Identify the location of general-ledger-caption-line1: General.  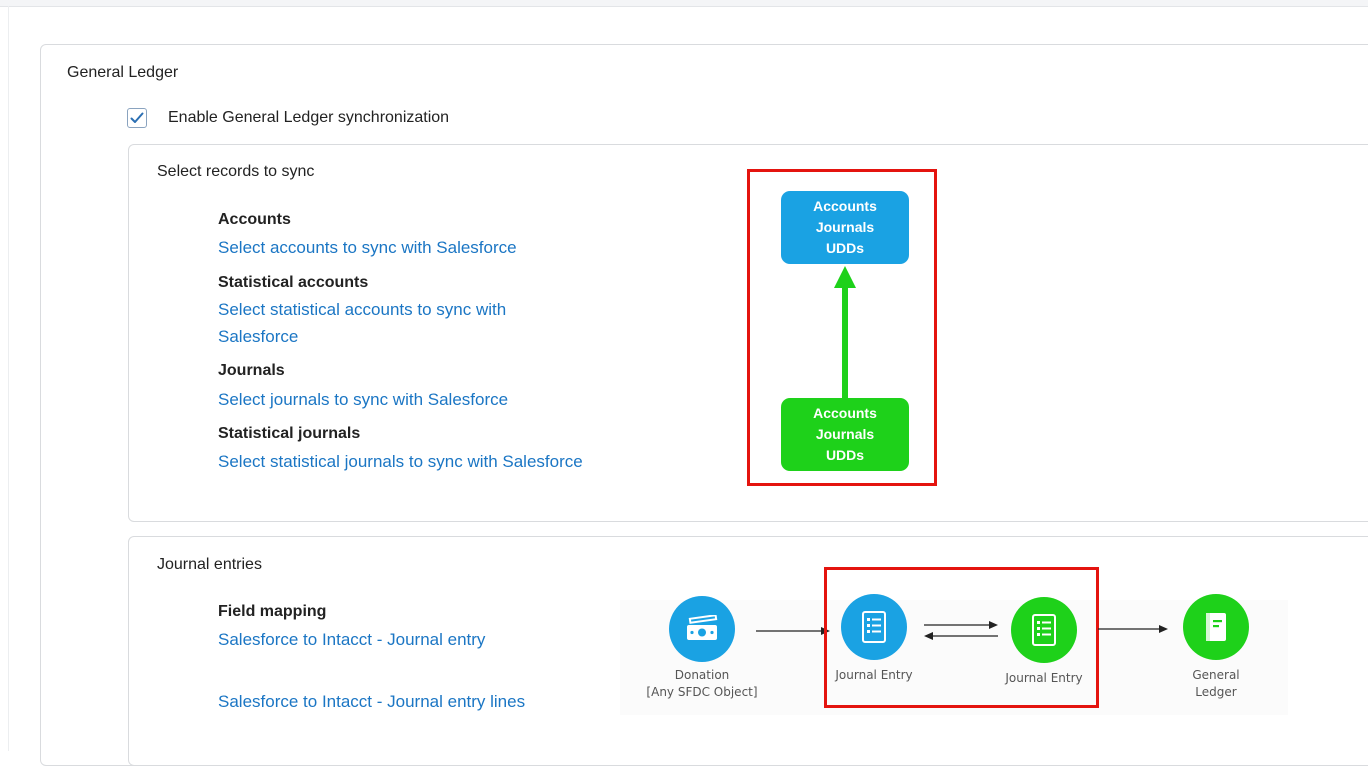
(1216, 675).